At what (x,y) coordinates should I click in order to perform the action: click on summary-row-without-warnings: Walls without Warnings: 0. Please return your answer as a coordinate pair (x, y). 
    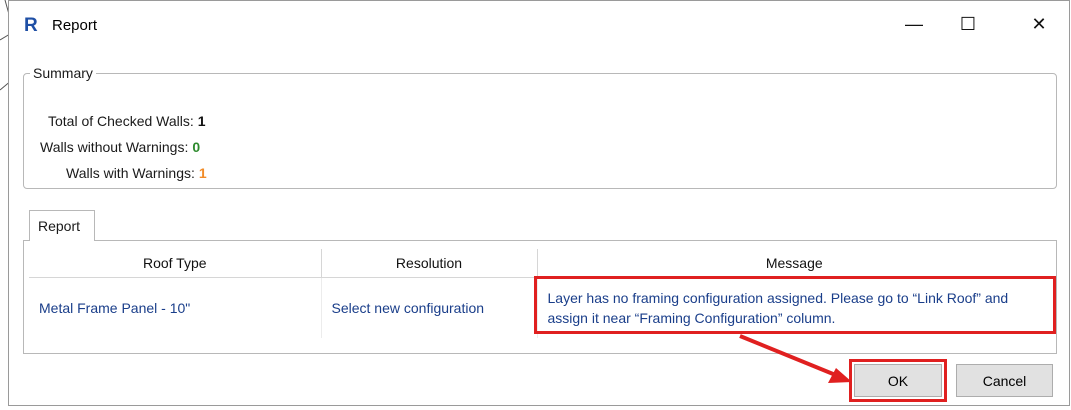
    Looking at the image, I should click on (120, 147).